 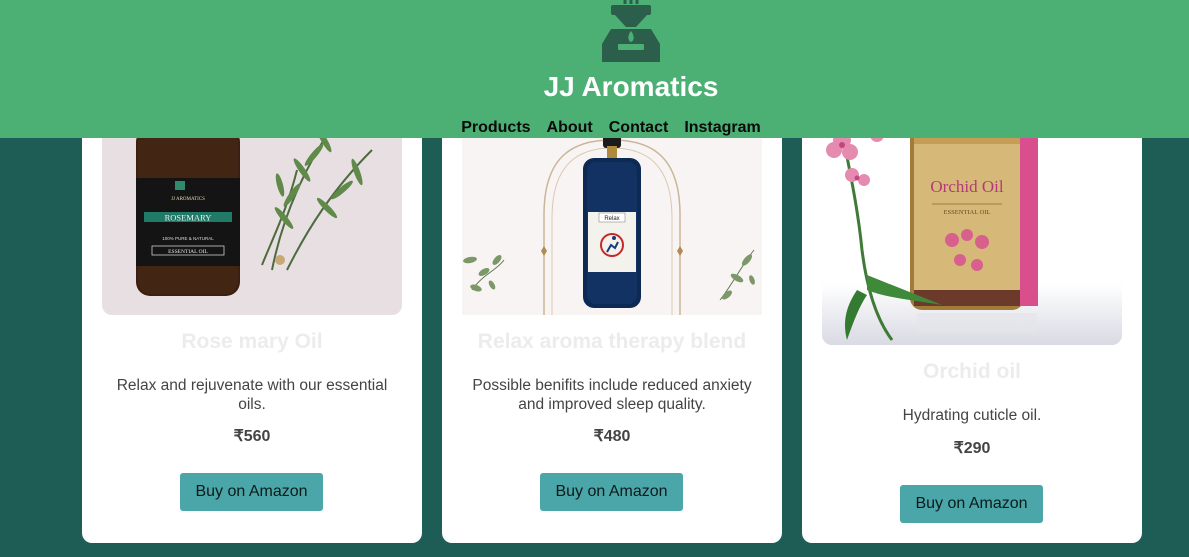 What do you see at coordinates (631, 86) in the screenshot?
I see `site-title: JJ Aromatics` at bounding box center [631, 86].